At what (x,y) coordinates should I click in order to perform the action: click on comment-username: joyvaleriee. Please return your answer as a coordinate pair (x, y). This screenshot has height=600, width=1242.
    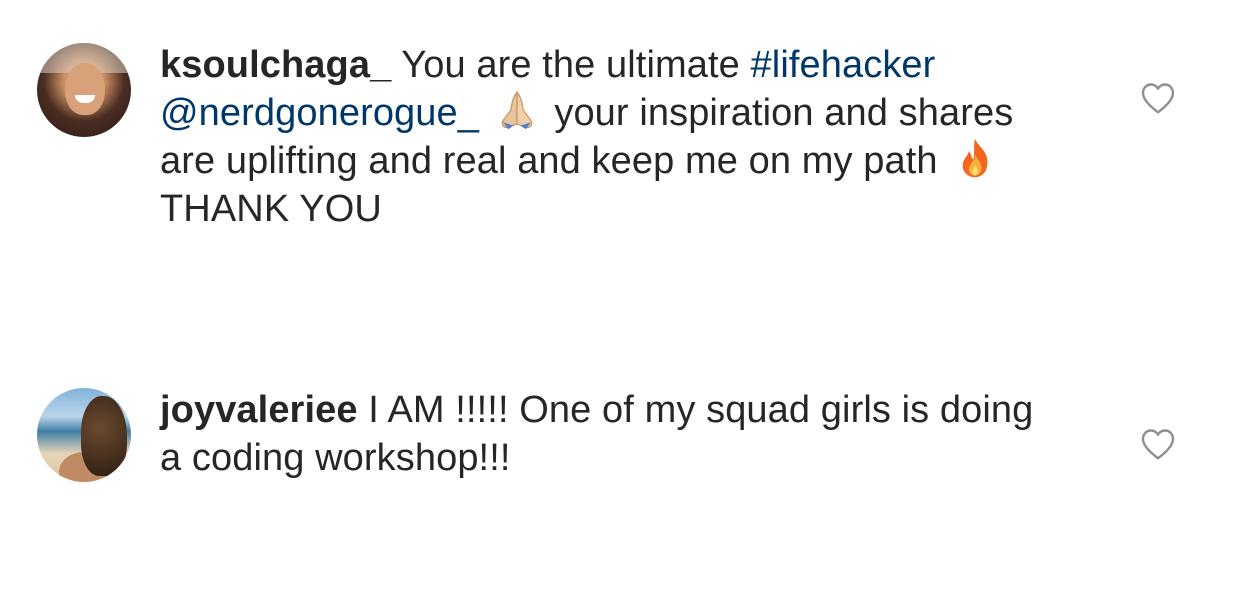
    Looking at the image, I should click on (259, 410).